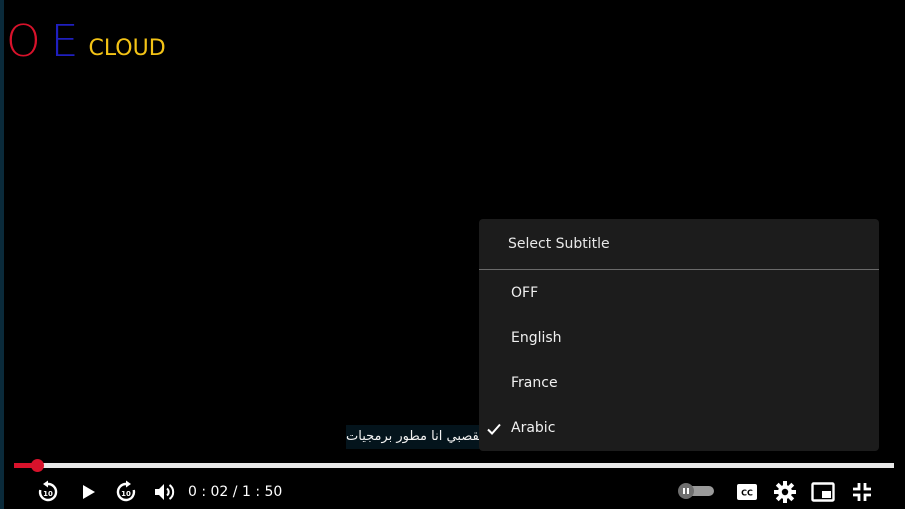 This screenshot has height=509, width=905. Describe the element at coordinates (2, 254) in the screenshot. I see `left-edge-border` at that location.